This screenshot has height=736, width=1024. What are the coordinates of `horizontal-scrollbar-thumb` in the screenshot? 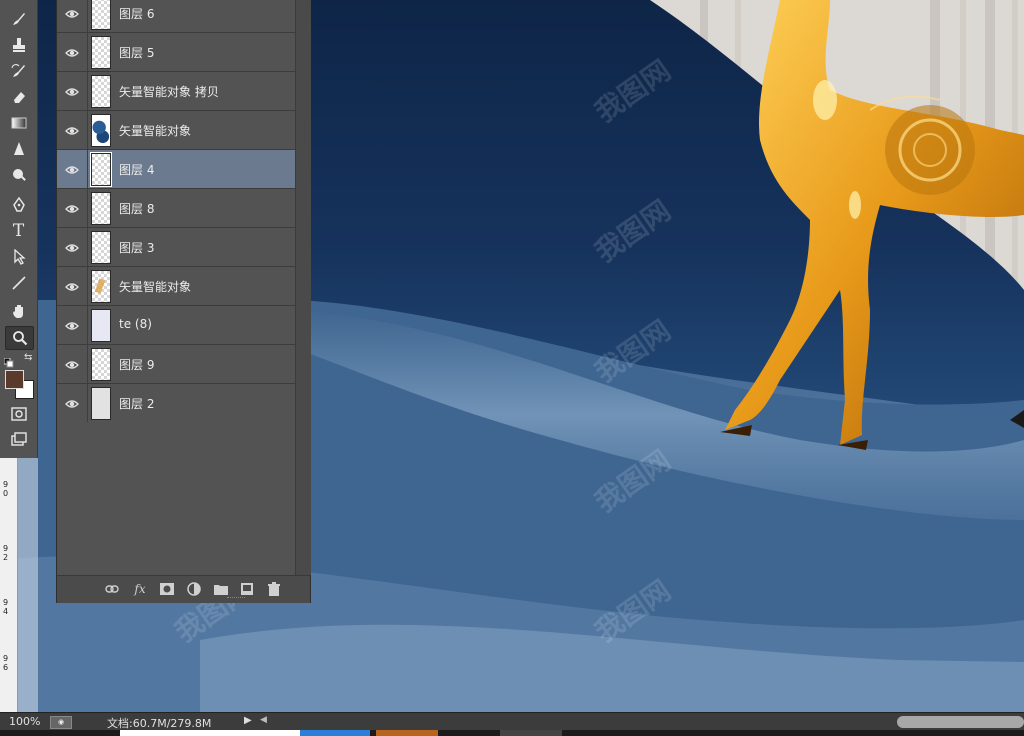 It's located at (960, 722).